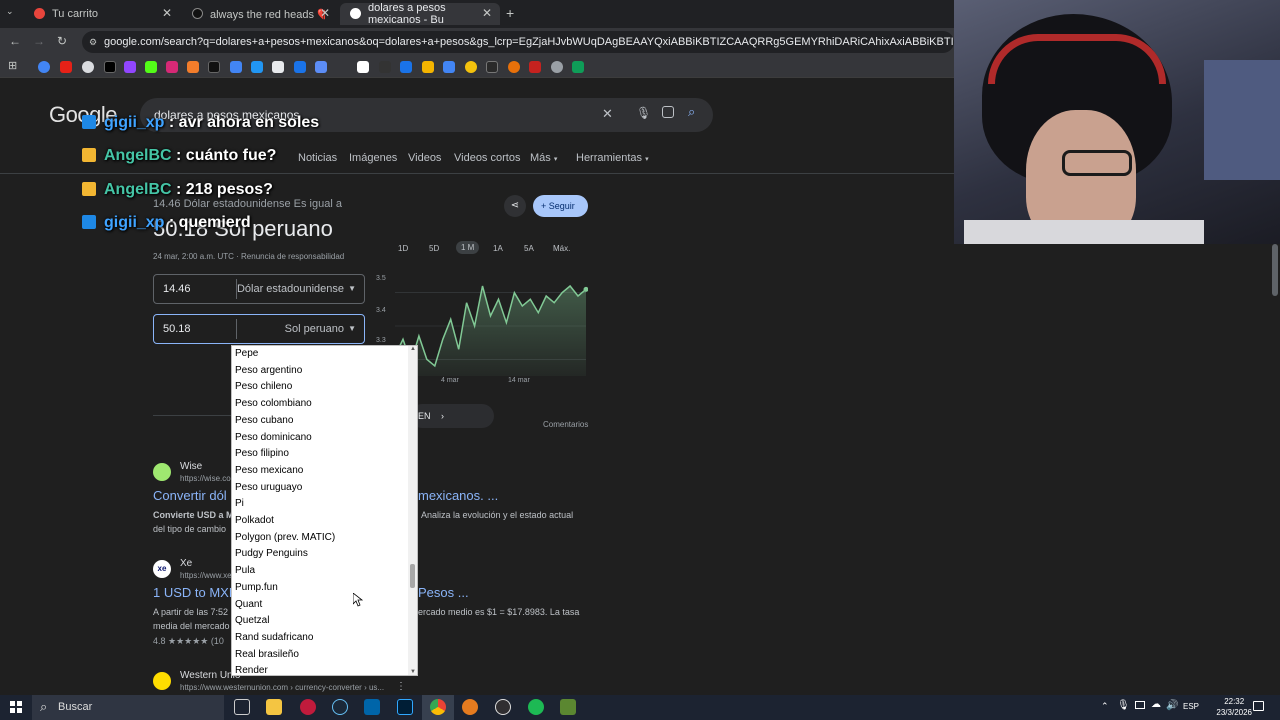  What do you see at coordinates (536, 707) in the screenshot?
I see `spotify-icon` at bounding box center [536, 707].